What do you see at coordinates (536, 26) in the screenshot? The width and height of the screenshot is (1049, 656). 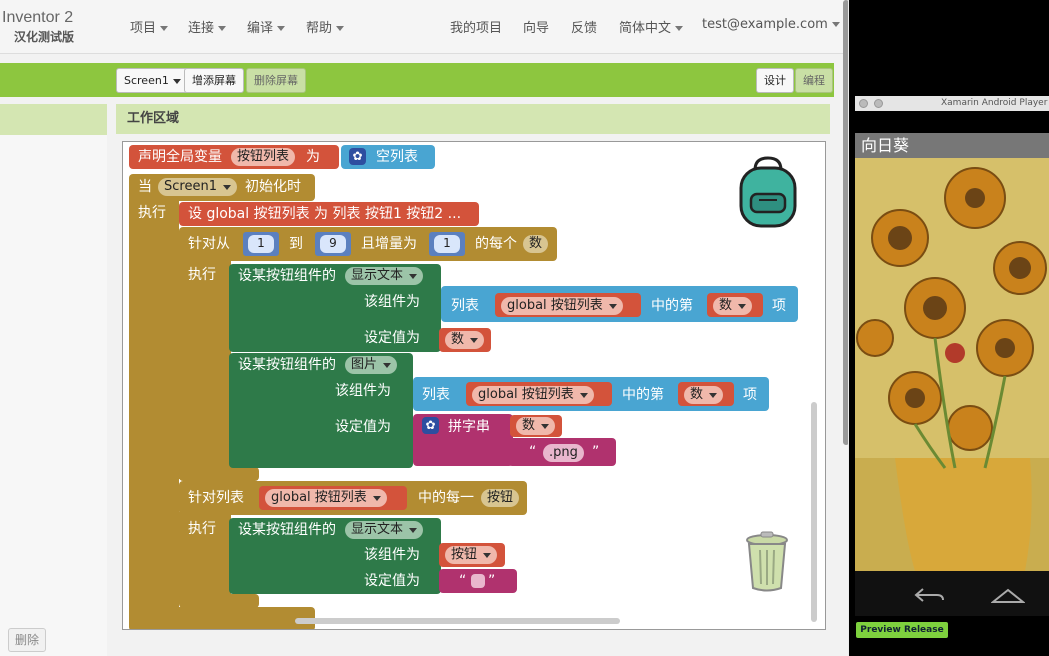 I see `link-guide: 向导` at bounding box center [536, 26].